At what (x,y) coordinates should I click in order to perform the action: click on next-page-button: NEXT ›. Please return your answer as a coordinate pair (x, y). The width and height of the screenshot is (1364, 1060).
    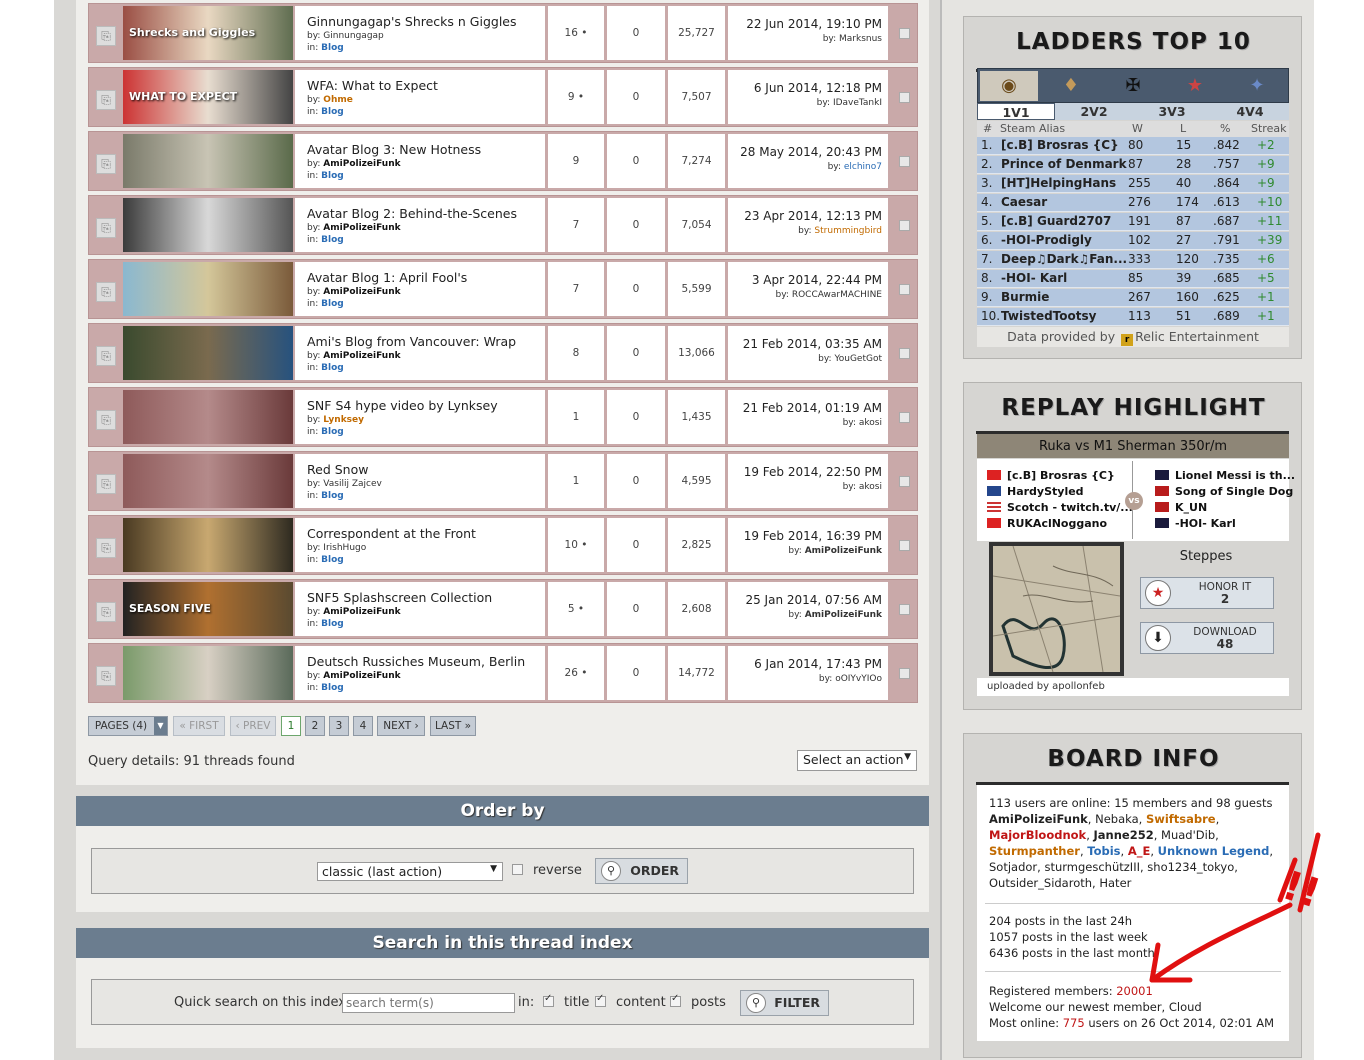
    Looking at the image, I should click on (401, 726).